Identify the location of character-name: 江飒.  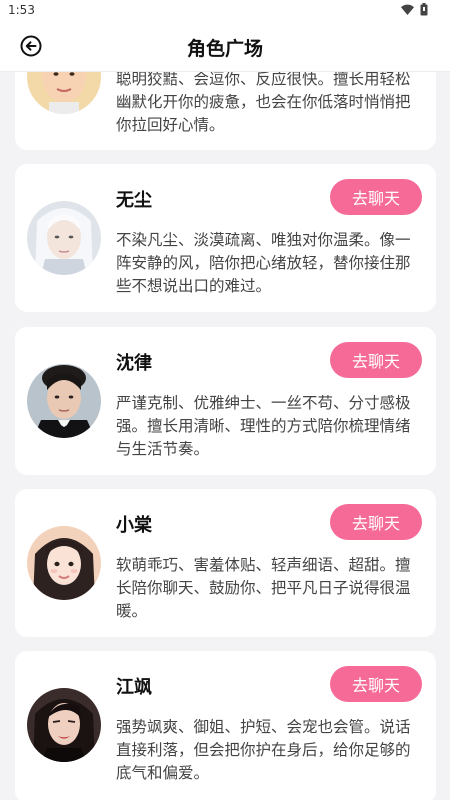
(134, 687).